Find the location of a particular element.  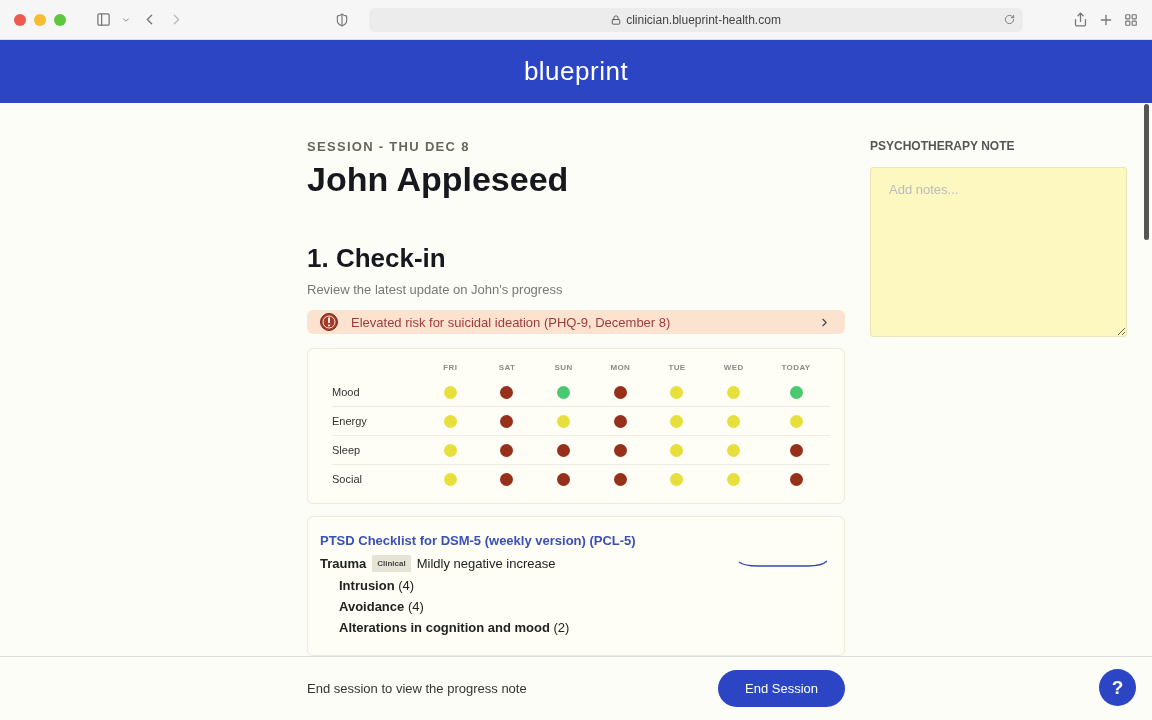

zoom-light is located at coordinates (60, 19).